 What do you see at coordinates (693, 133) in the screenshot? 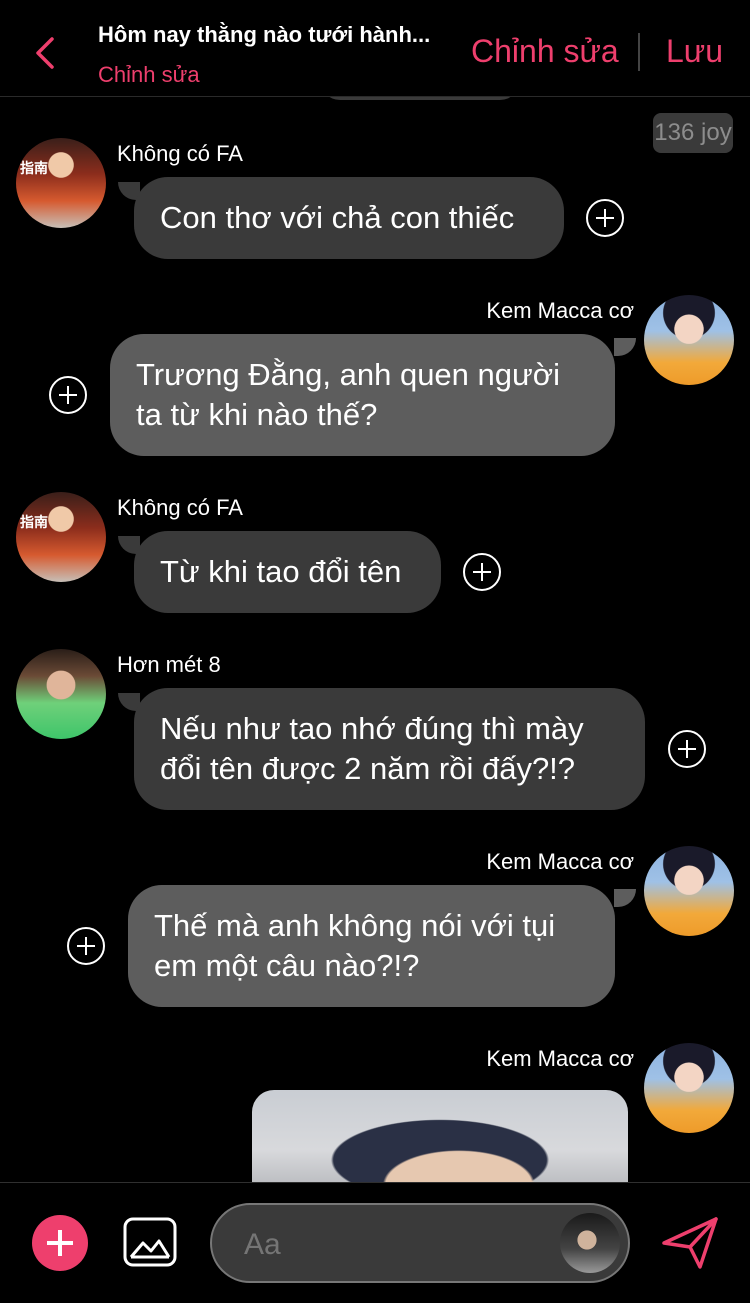
I see `joy-badge: 136 joy` at bounding box center [693, 133].